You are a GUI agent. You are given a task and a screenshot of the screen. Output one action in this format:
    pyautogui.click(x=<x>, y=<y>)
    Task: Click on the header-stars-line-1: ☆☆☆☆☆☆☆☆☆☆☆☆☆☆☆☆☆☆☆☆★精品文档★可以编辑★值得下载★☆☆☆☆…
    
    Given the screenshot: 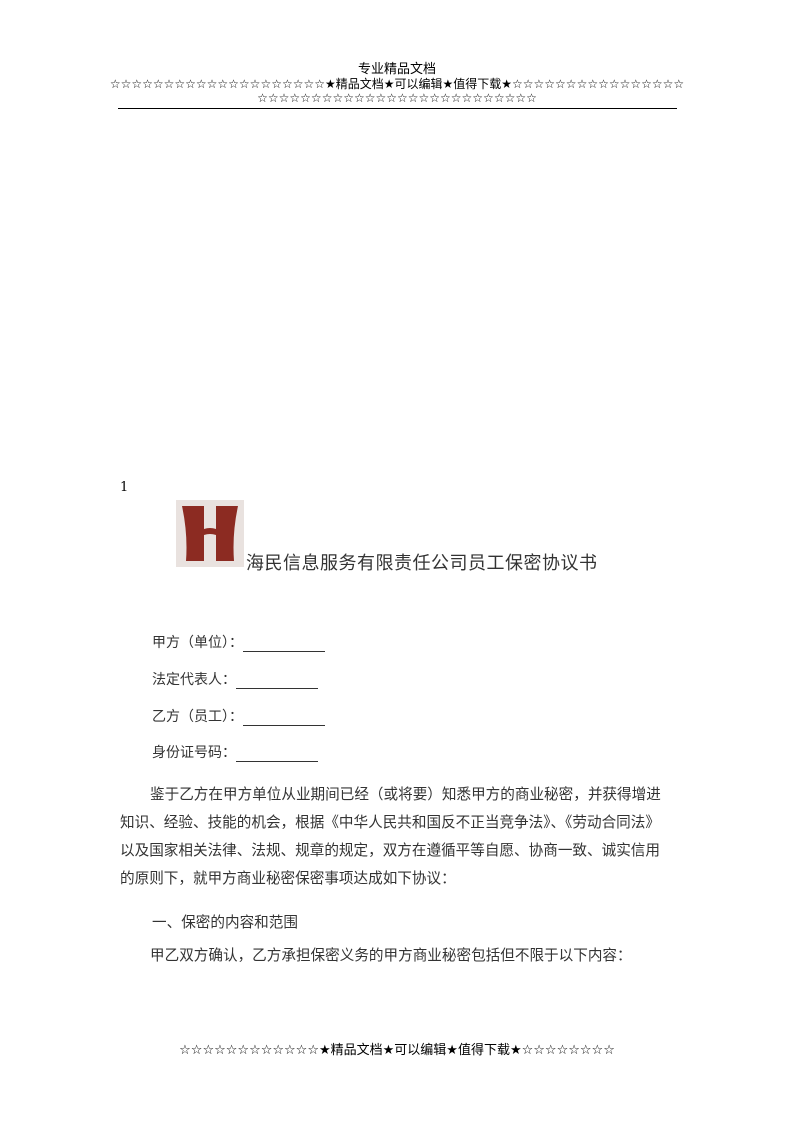 What is the action you would take?
    pyautogui.click(x=397, y=84)
    